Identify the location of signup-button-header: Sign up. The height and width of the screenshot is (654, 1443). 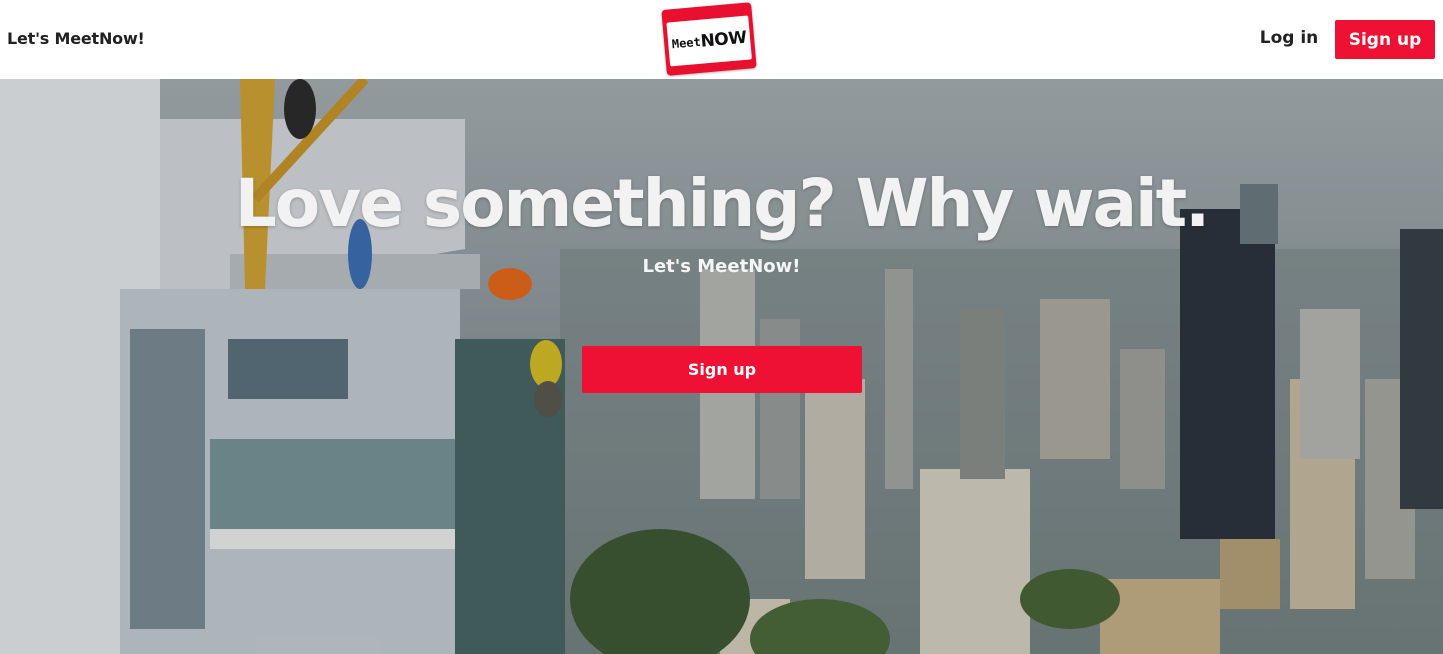
(1385, 39).